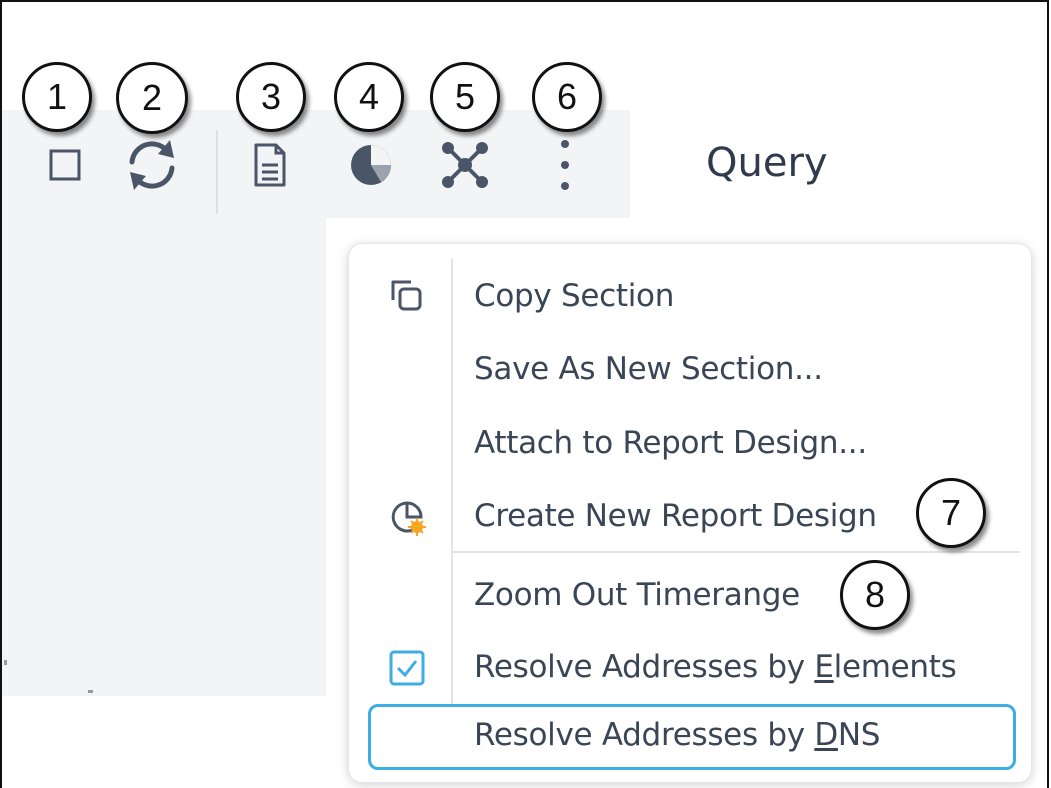 The height and width of the screenshot is (788, 1051). Describe the element at coordinates (369, 97) in the screenshot. I see `callout-4: 4` at that location.